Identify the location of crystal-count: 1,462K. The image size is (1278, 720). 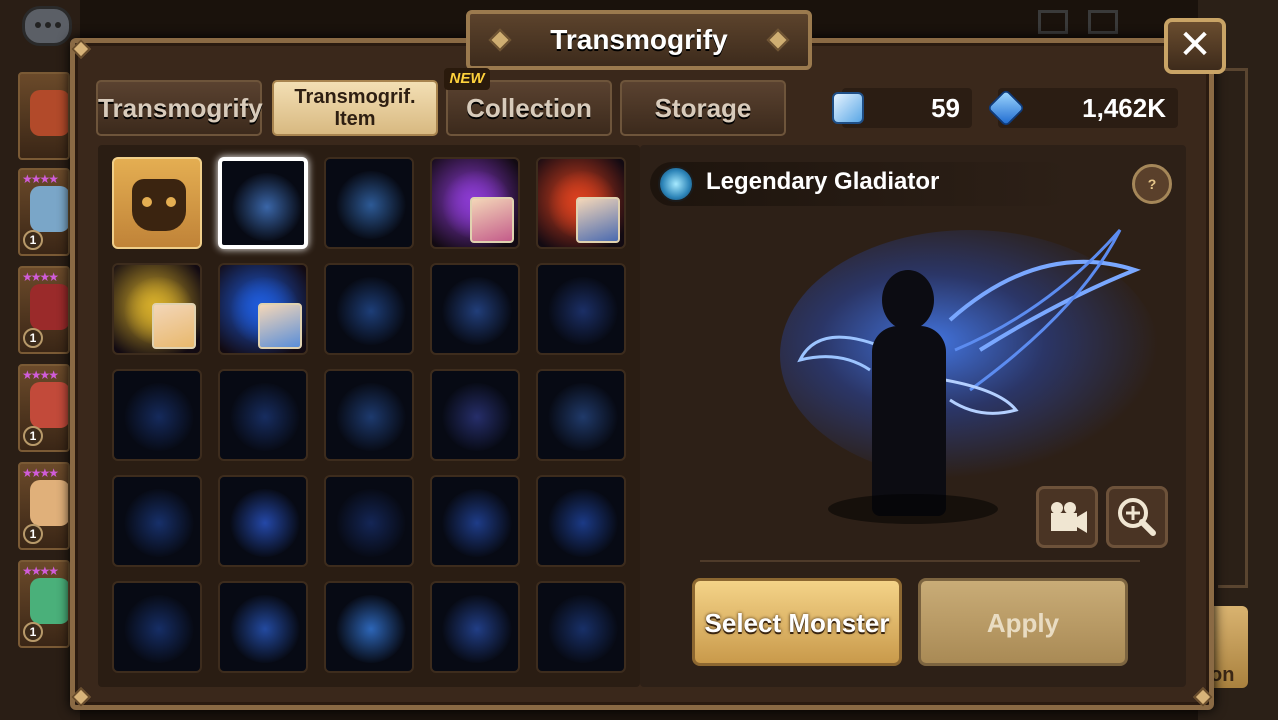
(1088, 108).